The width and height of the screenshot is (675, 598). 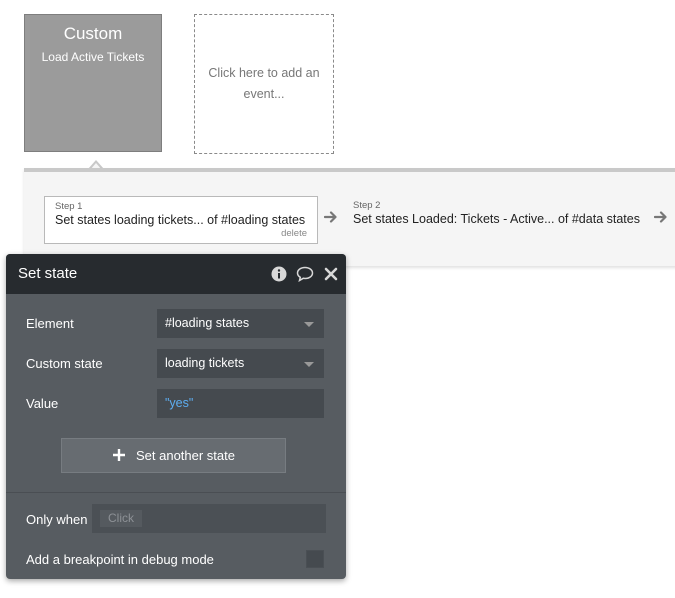 I want to click on panel-divider, so click(x=176, y=492).